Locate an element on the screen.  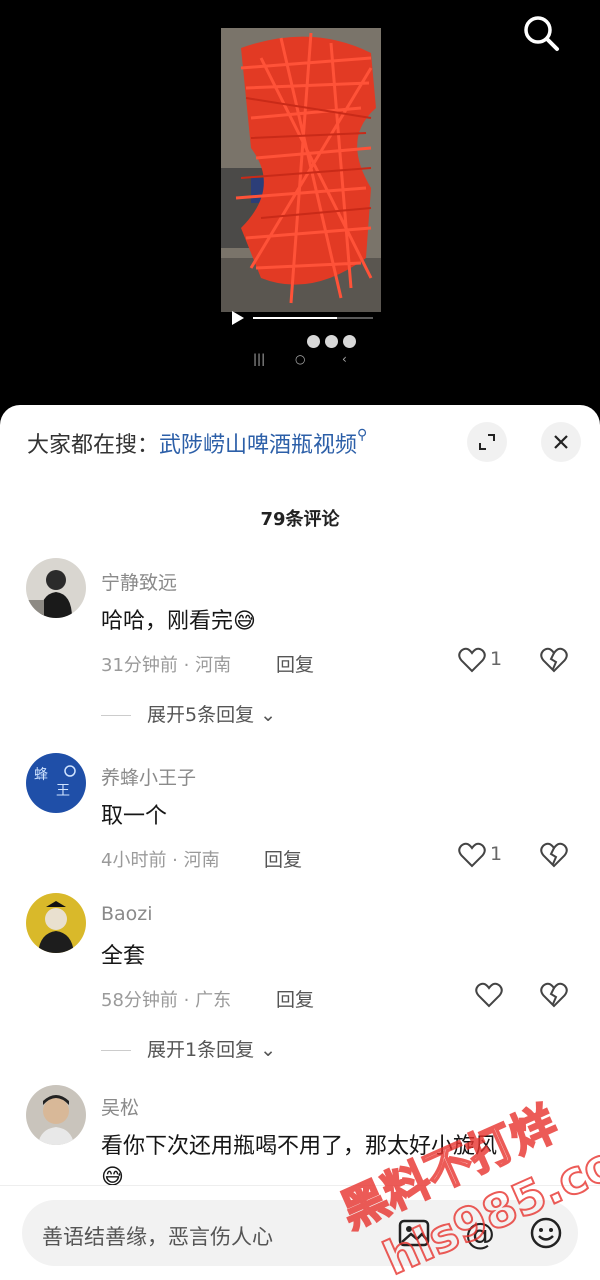
censored-scribble is located at coordinates (301, 170).